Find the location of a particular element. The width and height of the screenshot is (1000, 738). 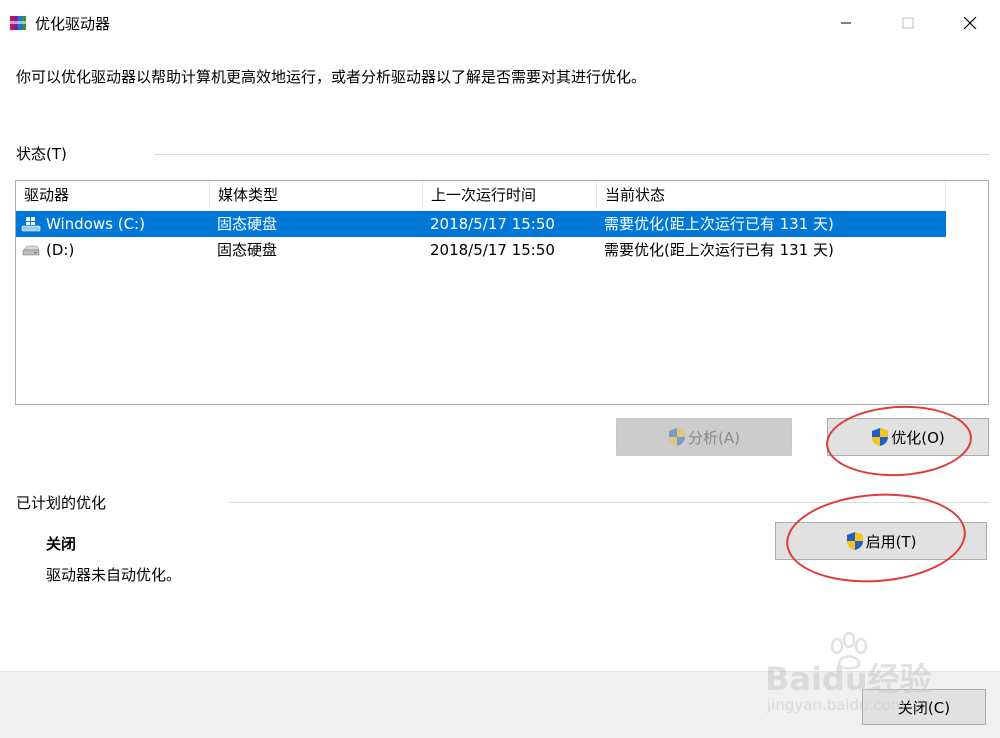

drive-name: (D:) is located at coordinates (60, 250).